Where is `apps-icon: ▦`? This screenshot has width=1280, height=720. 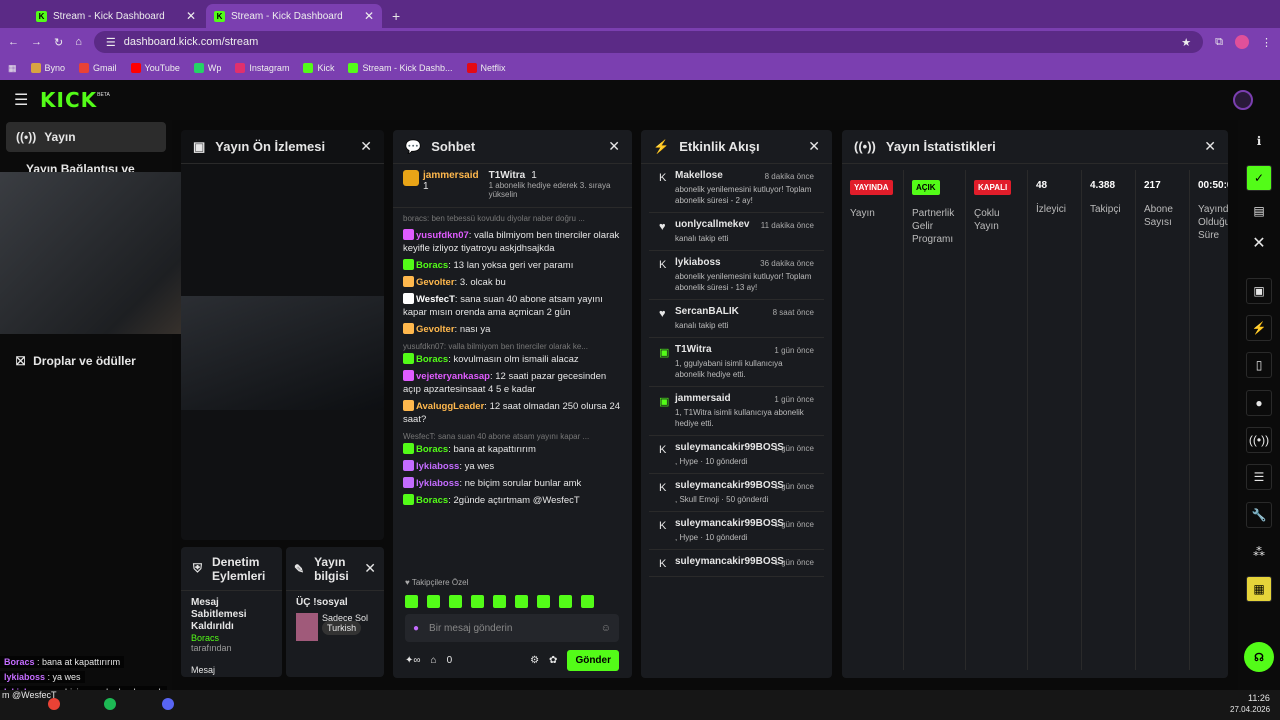 apps-icon: ▦ is located at coordinates (12, 68).